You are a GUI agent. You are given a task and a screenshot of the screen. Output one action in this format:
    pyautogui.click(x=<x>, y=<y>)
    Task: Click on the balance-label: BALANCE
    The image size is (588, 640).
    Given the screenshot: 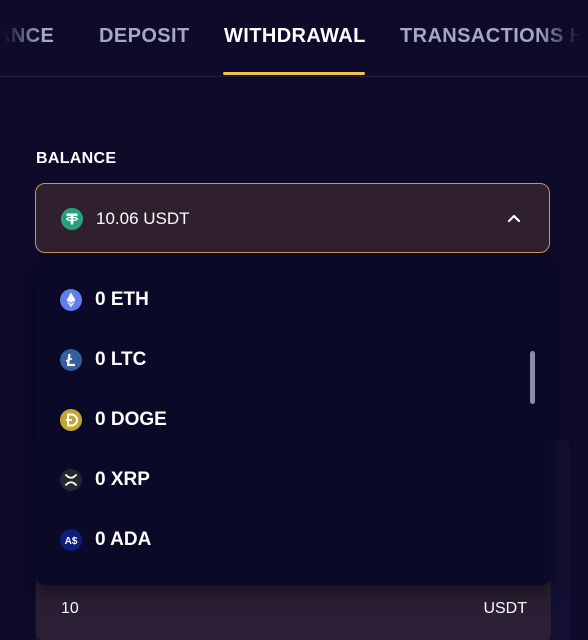 What is the action you would take?
    pyautogui.click(x=76, y=158)
    